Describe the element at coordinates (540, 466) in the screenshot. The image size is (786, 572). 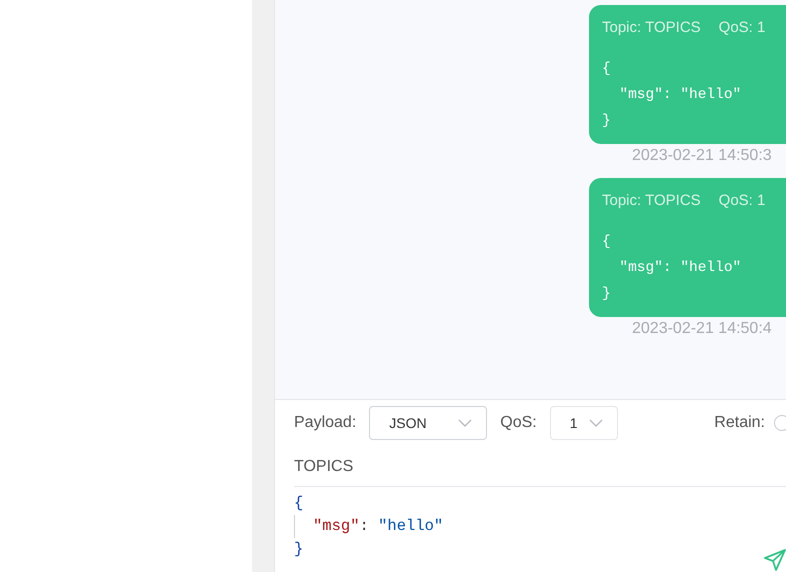
I see `topic-field: TOPICS` at that location.